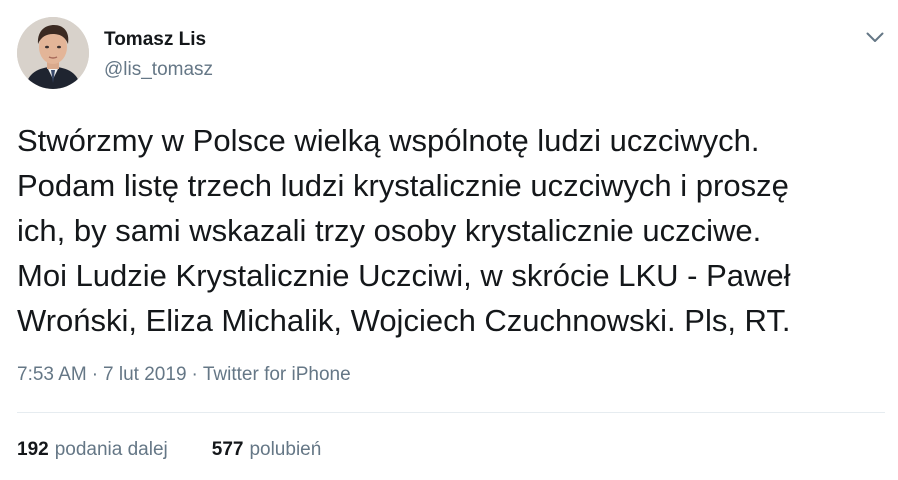 The height and width of the screenshot is (480, 898). I want to click on author-handle: @lis_tomasz, so click(158, 70).